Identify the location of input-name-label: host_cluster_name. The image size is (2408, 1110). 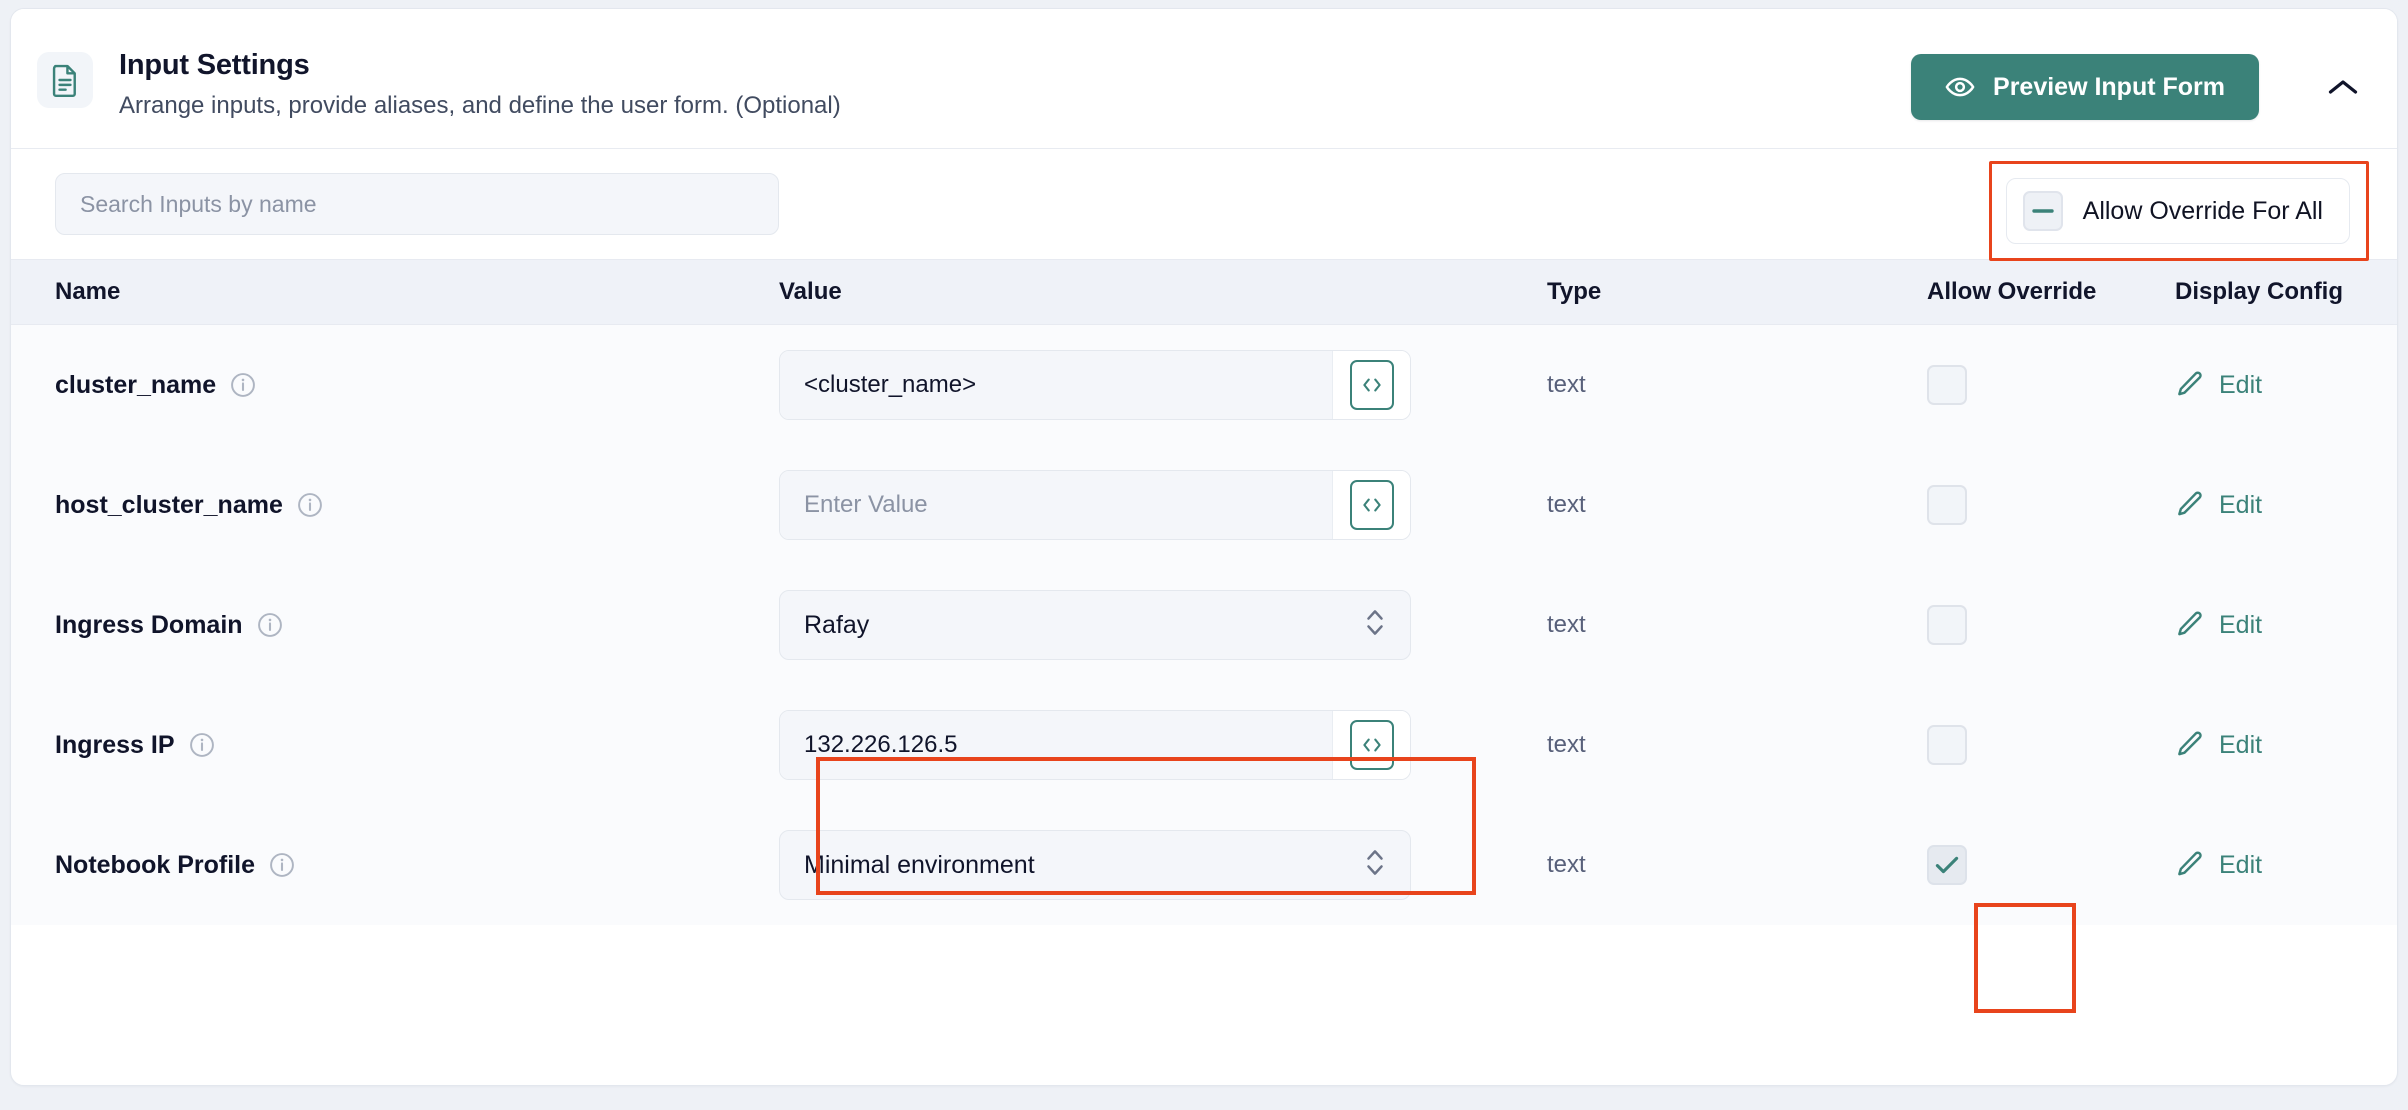
(169, 504).